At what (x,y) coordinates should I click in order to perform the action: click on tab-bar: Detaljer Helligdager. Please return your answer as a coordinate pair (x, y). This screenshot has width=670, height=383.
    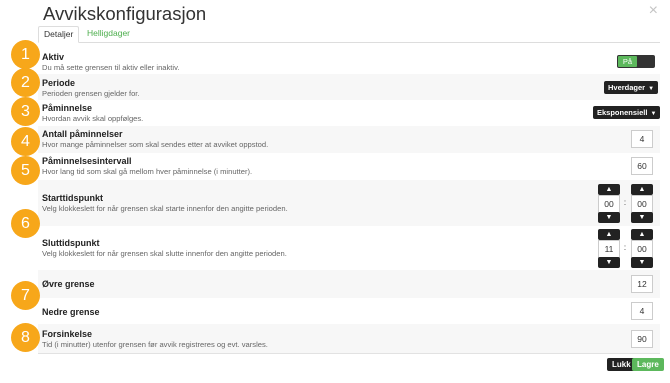
    Looking at the image, I should click on (349, 34).